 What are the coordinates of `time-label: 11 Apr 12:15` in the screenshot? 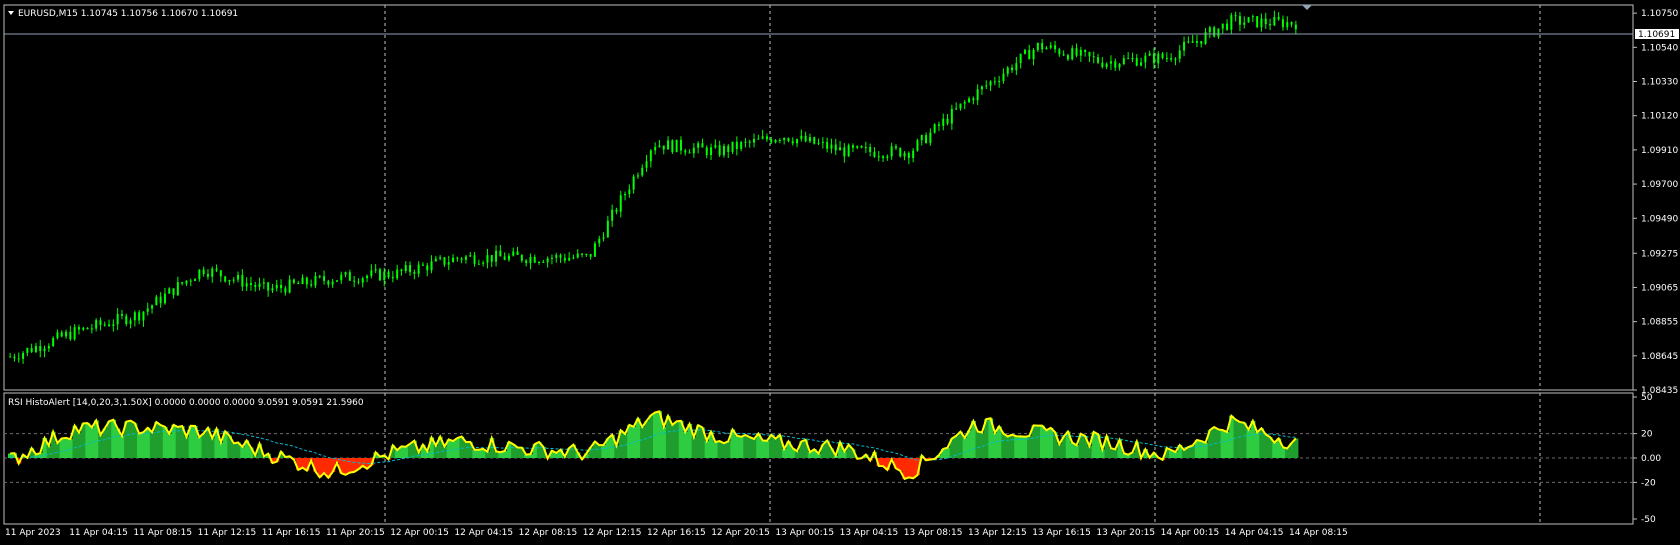 It's located at (227, 533).